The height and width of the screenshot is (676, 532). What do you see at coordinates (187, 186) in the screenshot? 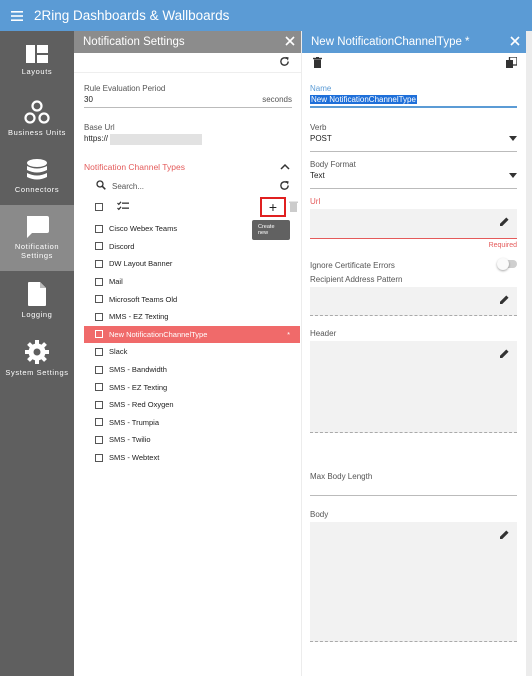
I see `search-input` at bounding box center [187, 186].